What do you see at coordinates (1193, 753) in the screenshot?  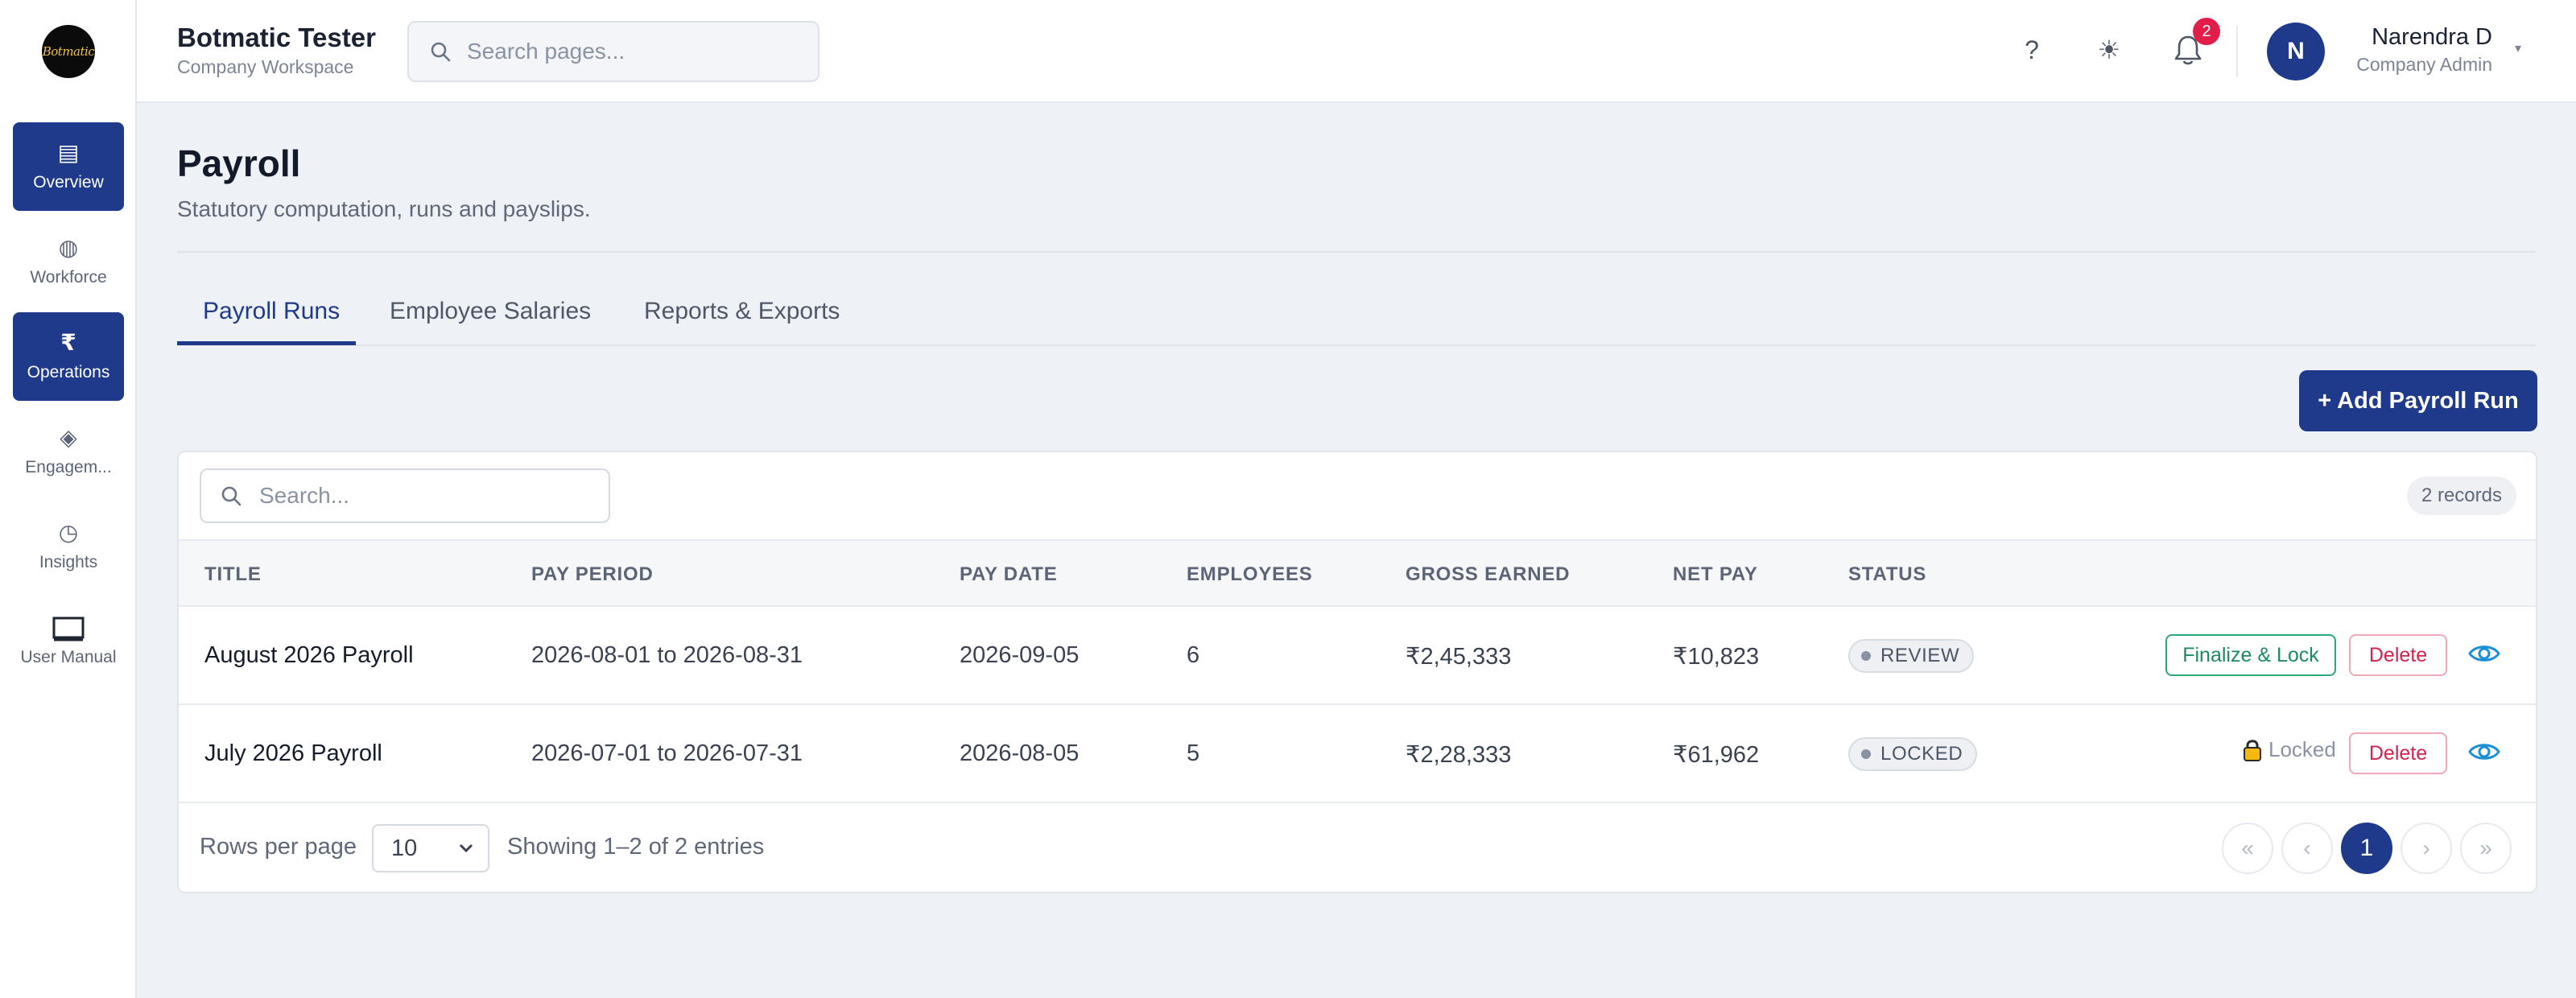 I see `cell-employees: 5` at bounding box center [1193, 753].